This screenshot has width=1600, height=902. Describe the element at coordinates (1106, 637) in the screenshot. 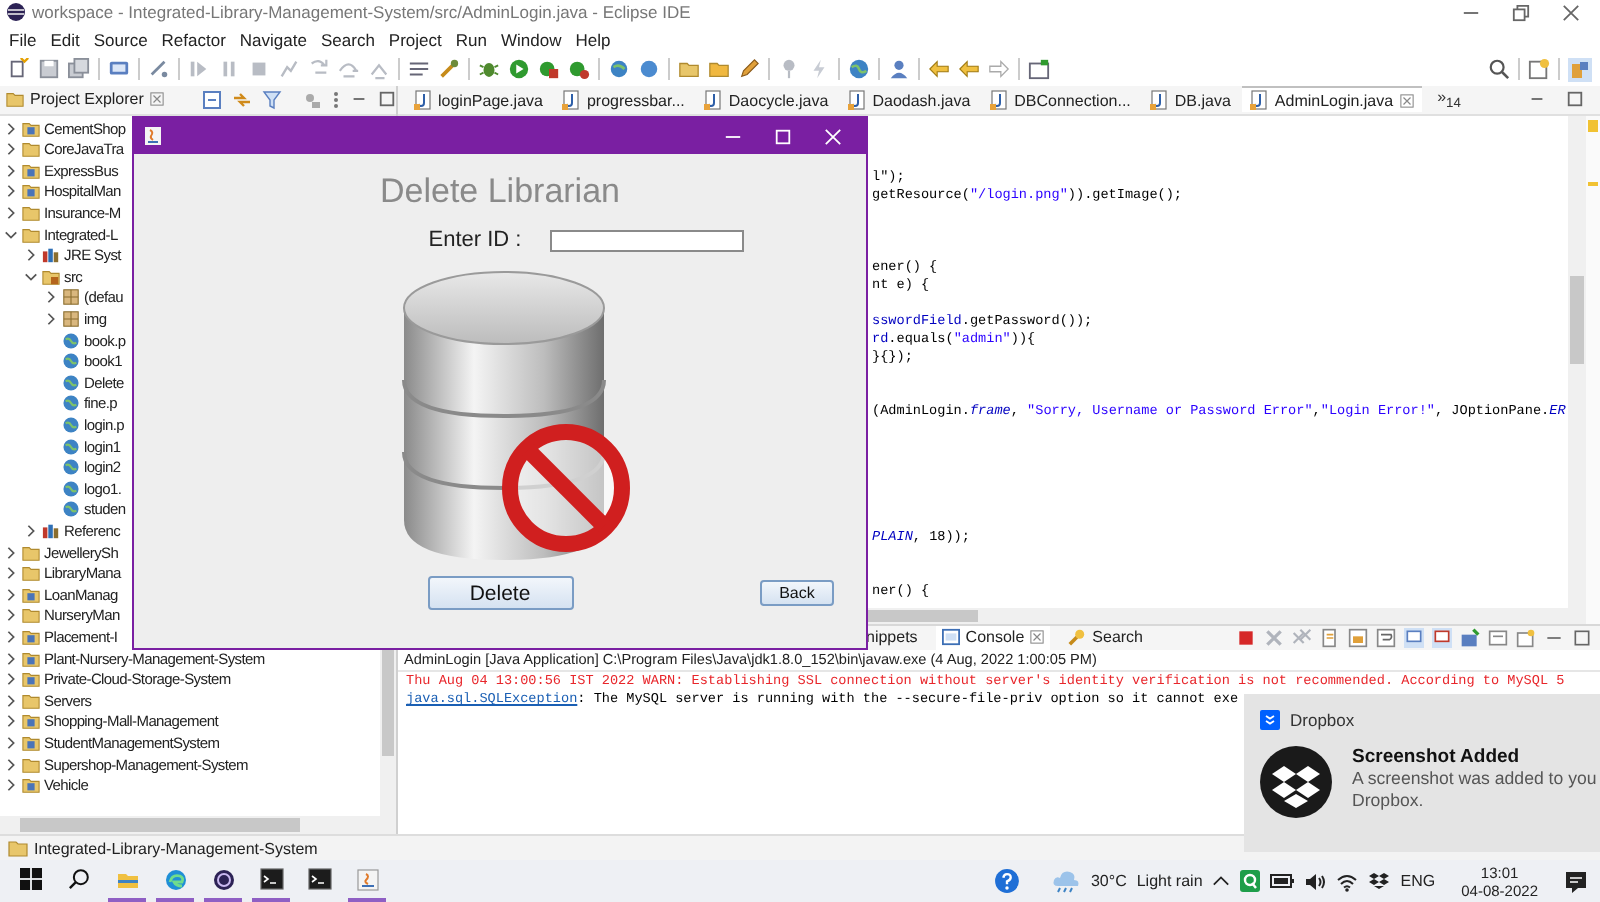

I see `view-tab: Search` at that location.